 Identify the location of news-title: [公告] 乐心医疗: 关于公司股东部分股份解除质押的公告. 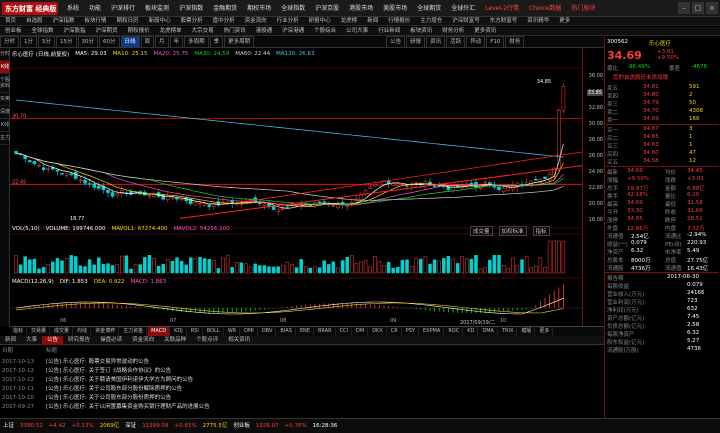
(114, 389).